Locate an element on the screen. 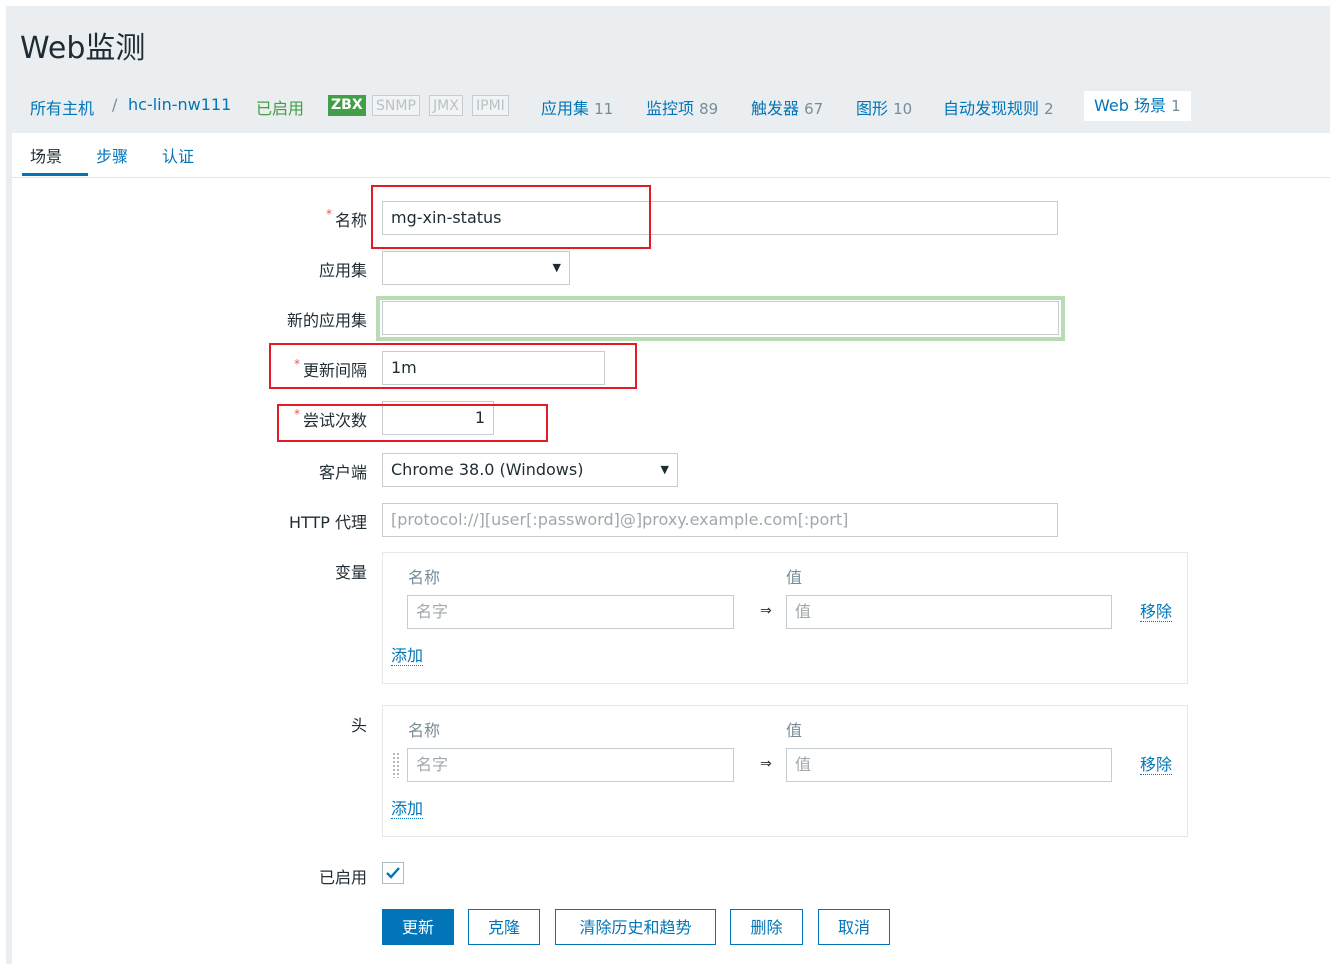  active-tab-indicator is located at coordinates (55, 174).